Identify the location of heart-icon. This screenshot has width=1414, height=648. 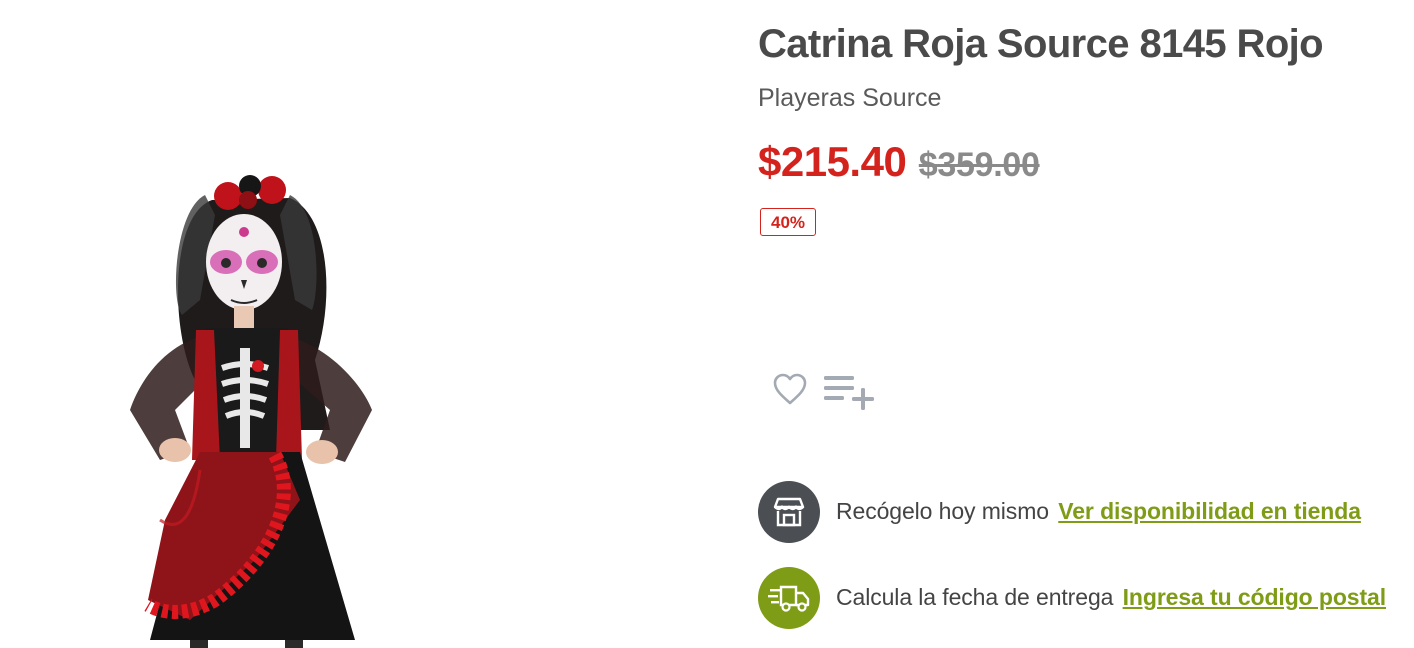
(790, 389).